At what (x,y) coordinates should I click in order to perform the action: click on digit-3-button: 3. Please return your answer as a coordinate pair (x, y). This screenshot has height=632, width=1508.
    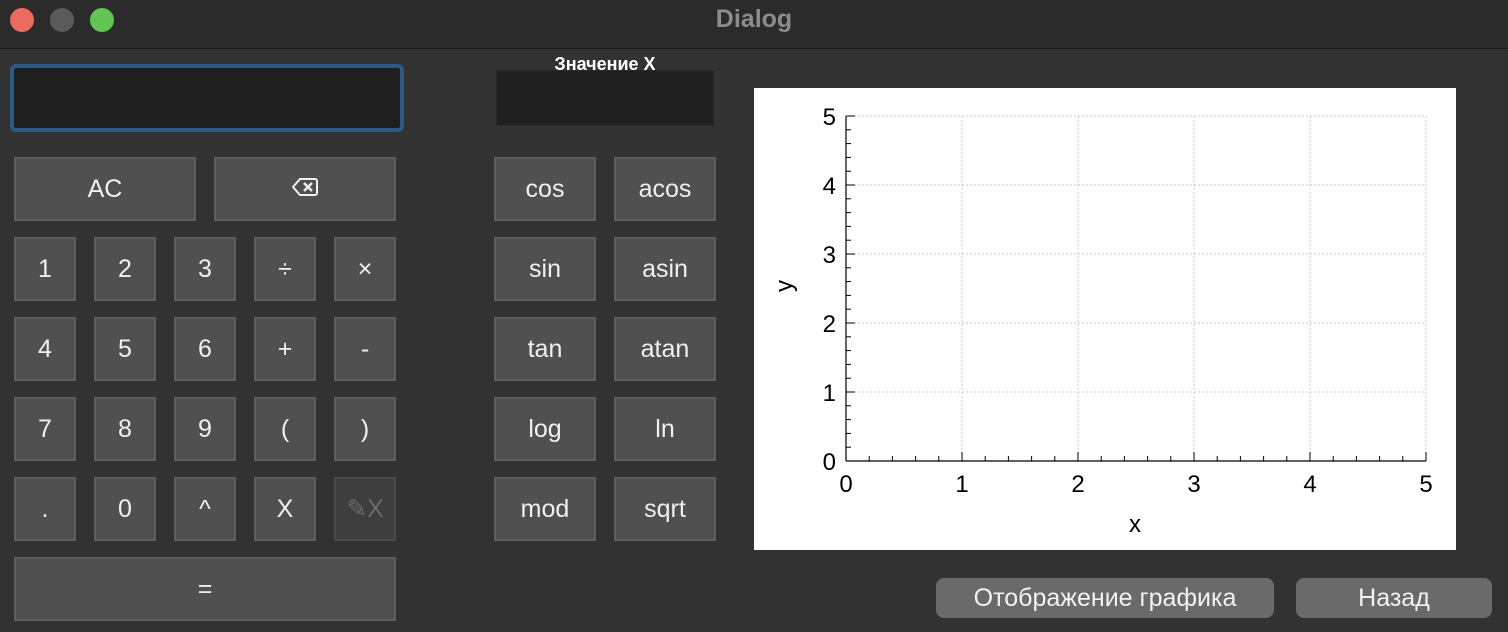
    Looking at the image, I should click on (205, 269).